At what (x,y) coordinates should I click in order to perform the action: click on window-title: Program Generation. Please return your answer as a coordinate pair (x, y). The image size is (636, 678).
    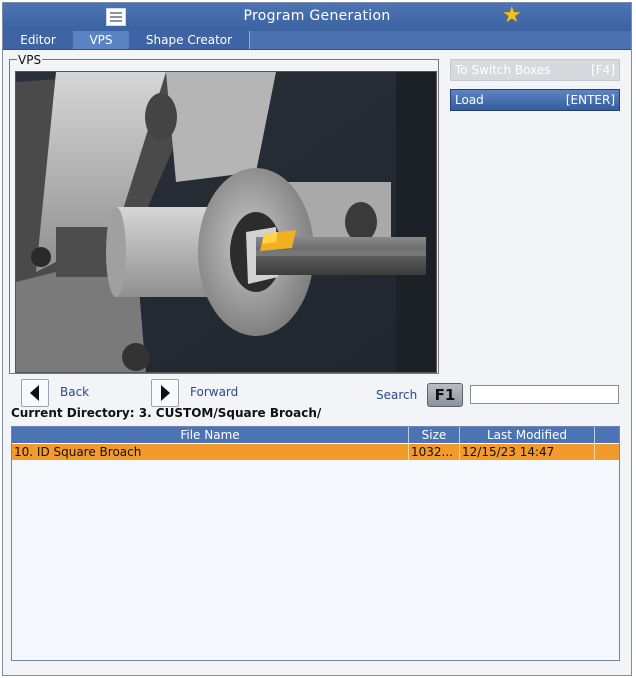
    Looking at the image, I should click on (317, 16).